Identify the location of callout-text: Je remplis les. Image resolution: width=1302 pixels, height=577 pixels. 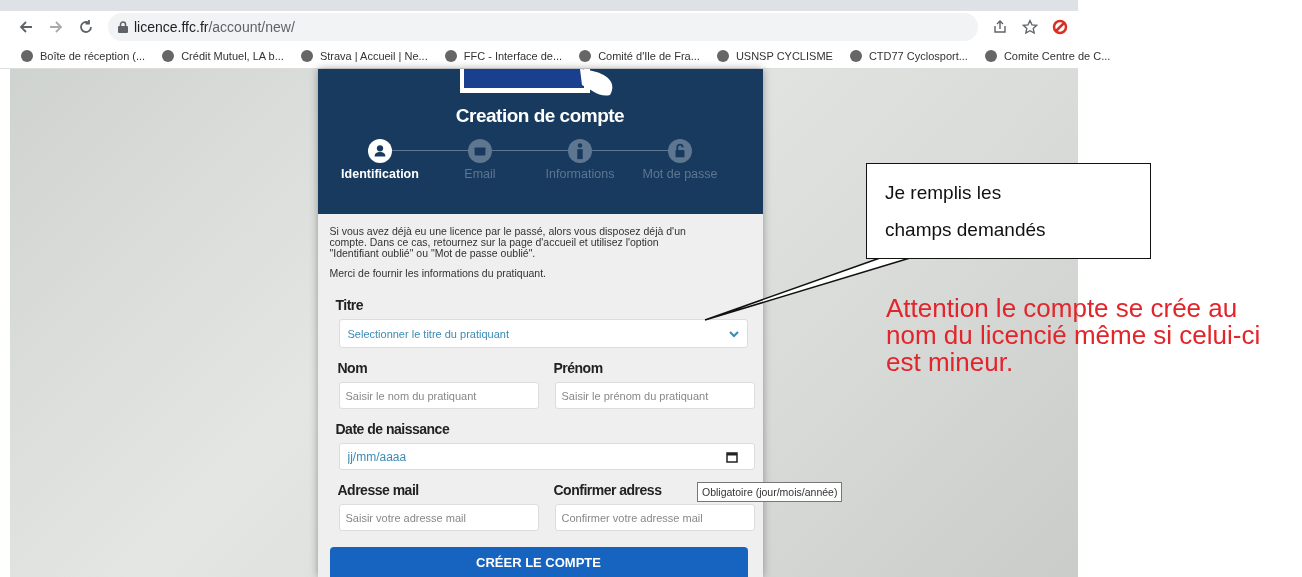
(944, 193).